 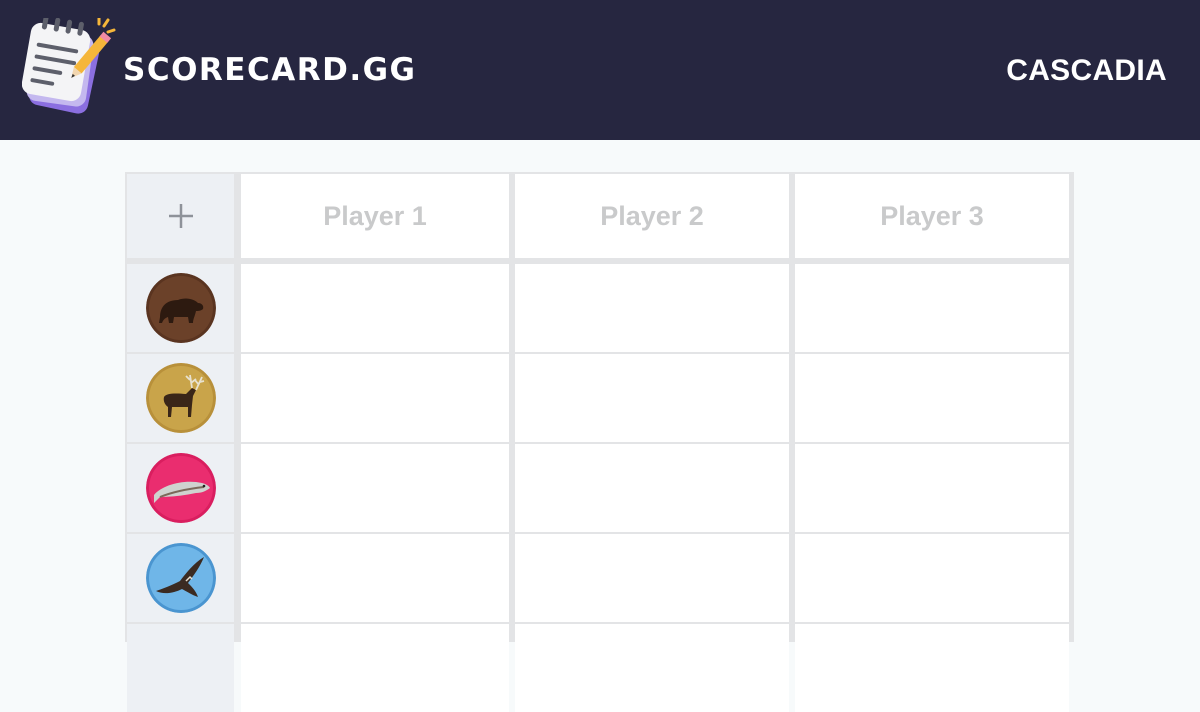 I want to click on player-name: Player 1, so click(x=375, y=215).